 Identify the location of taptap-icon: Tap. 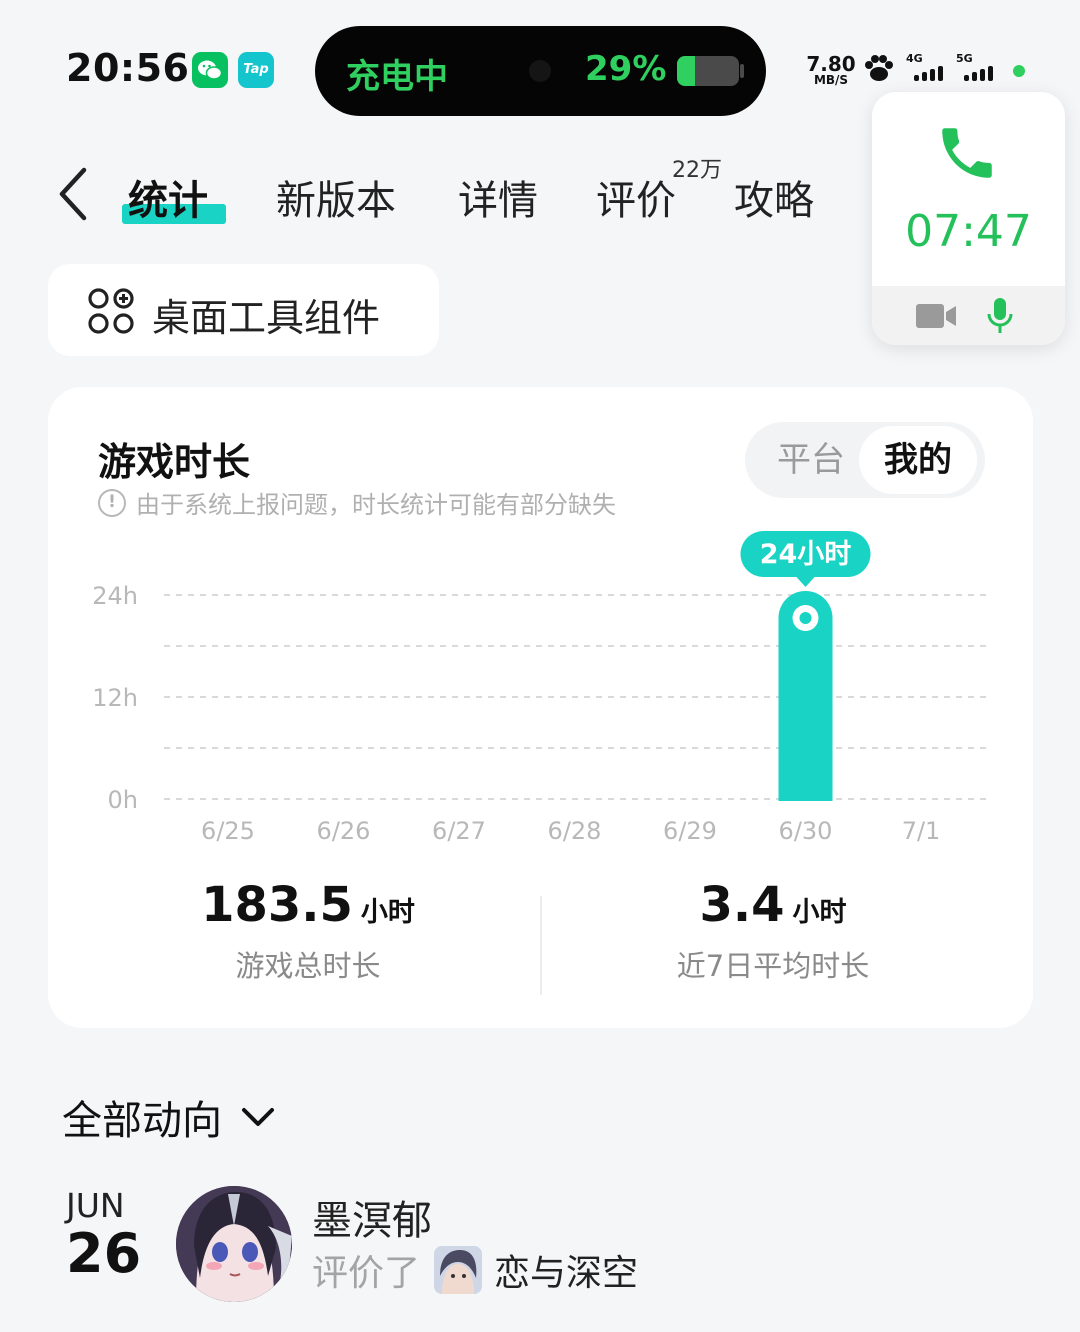
(256, 70).